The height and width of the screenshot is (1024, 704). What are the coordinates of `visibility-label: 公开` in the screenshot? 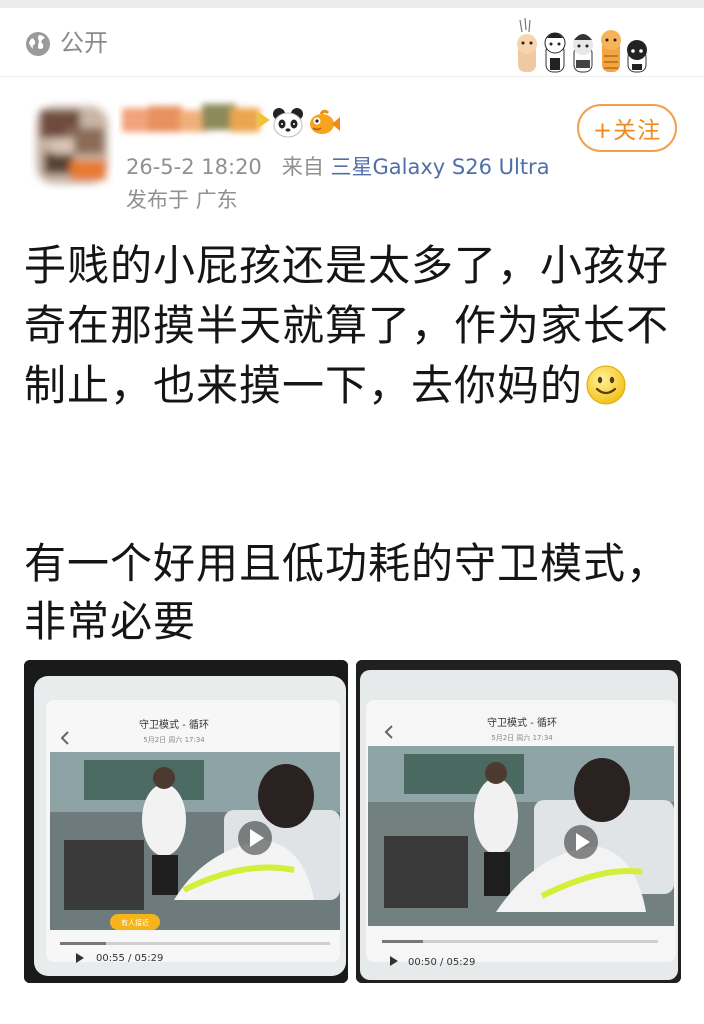 It's located at (84, 43).